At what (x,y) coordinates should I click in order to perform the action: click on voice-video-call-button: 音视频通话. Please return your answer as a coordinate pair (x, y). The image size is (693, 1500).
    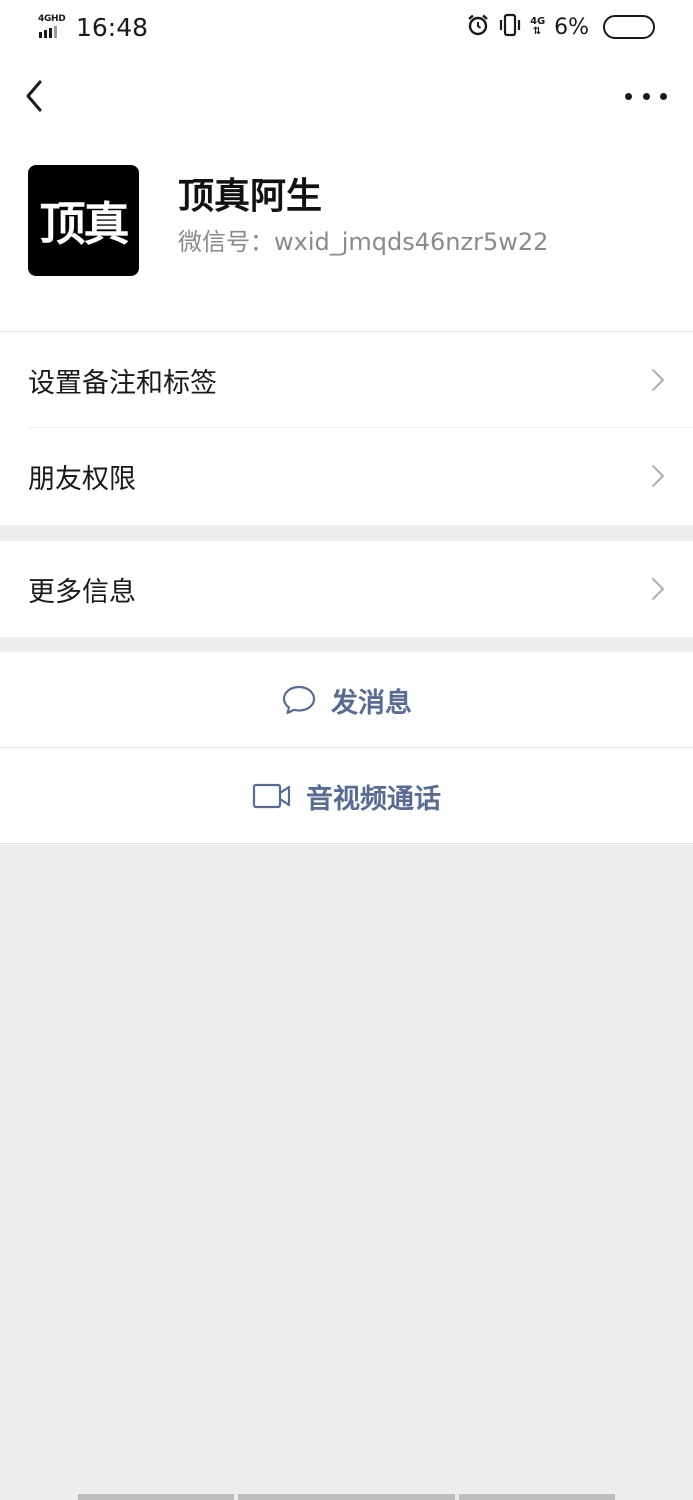
    Looking at the image, I should click on (346, 796).